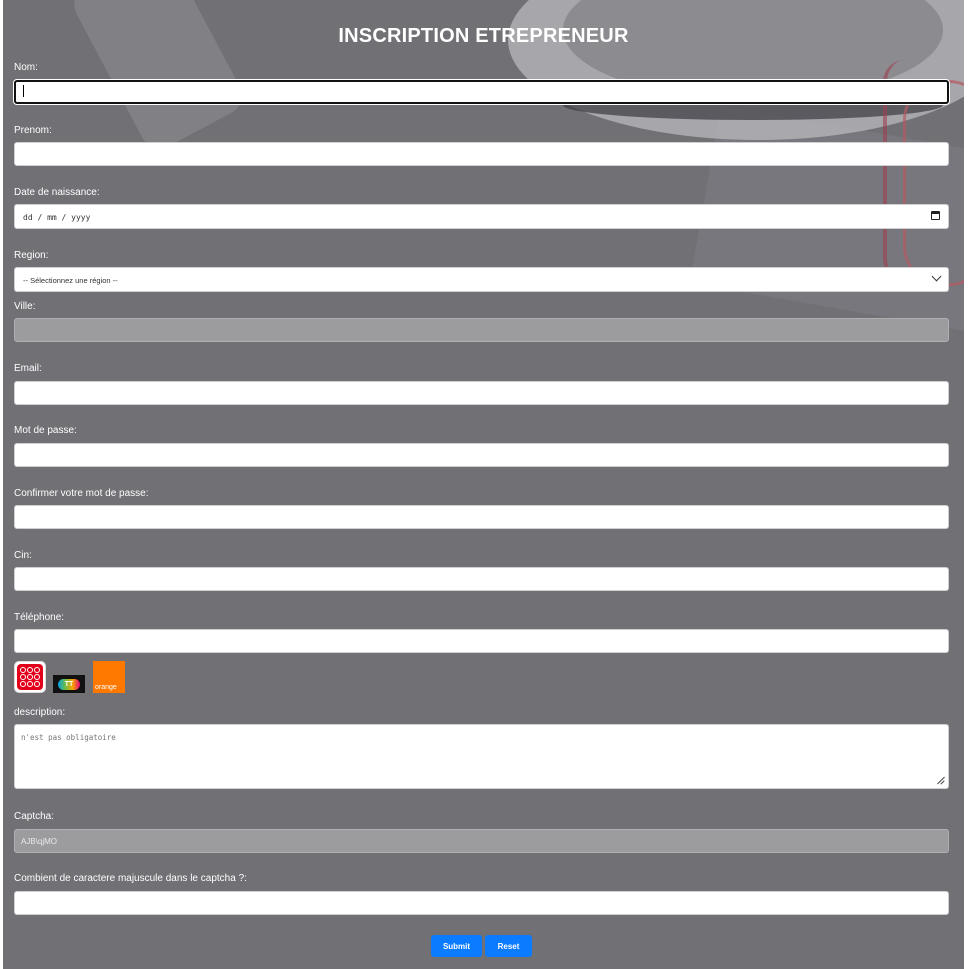  What do you see at coordinates (481, 517) in the screenshot?
I see `confirmer-input` at bounding box center [481, 517].